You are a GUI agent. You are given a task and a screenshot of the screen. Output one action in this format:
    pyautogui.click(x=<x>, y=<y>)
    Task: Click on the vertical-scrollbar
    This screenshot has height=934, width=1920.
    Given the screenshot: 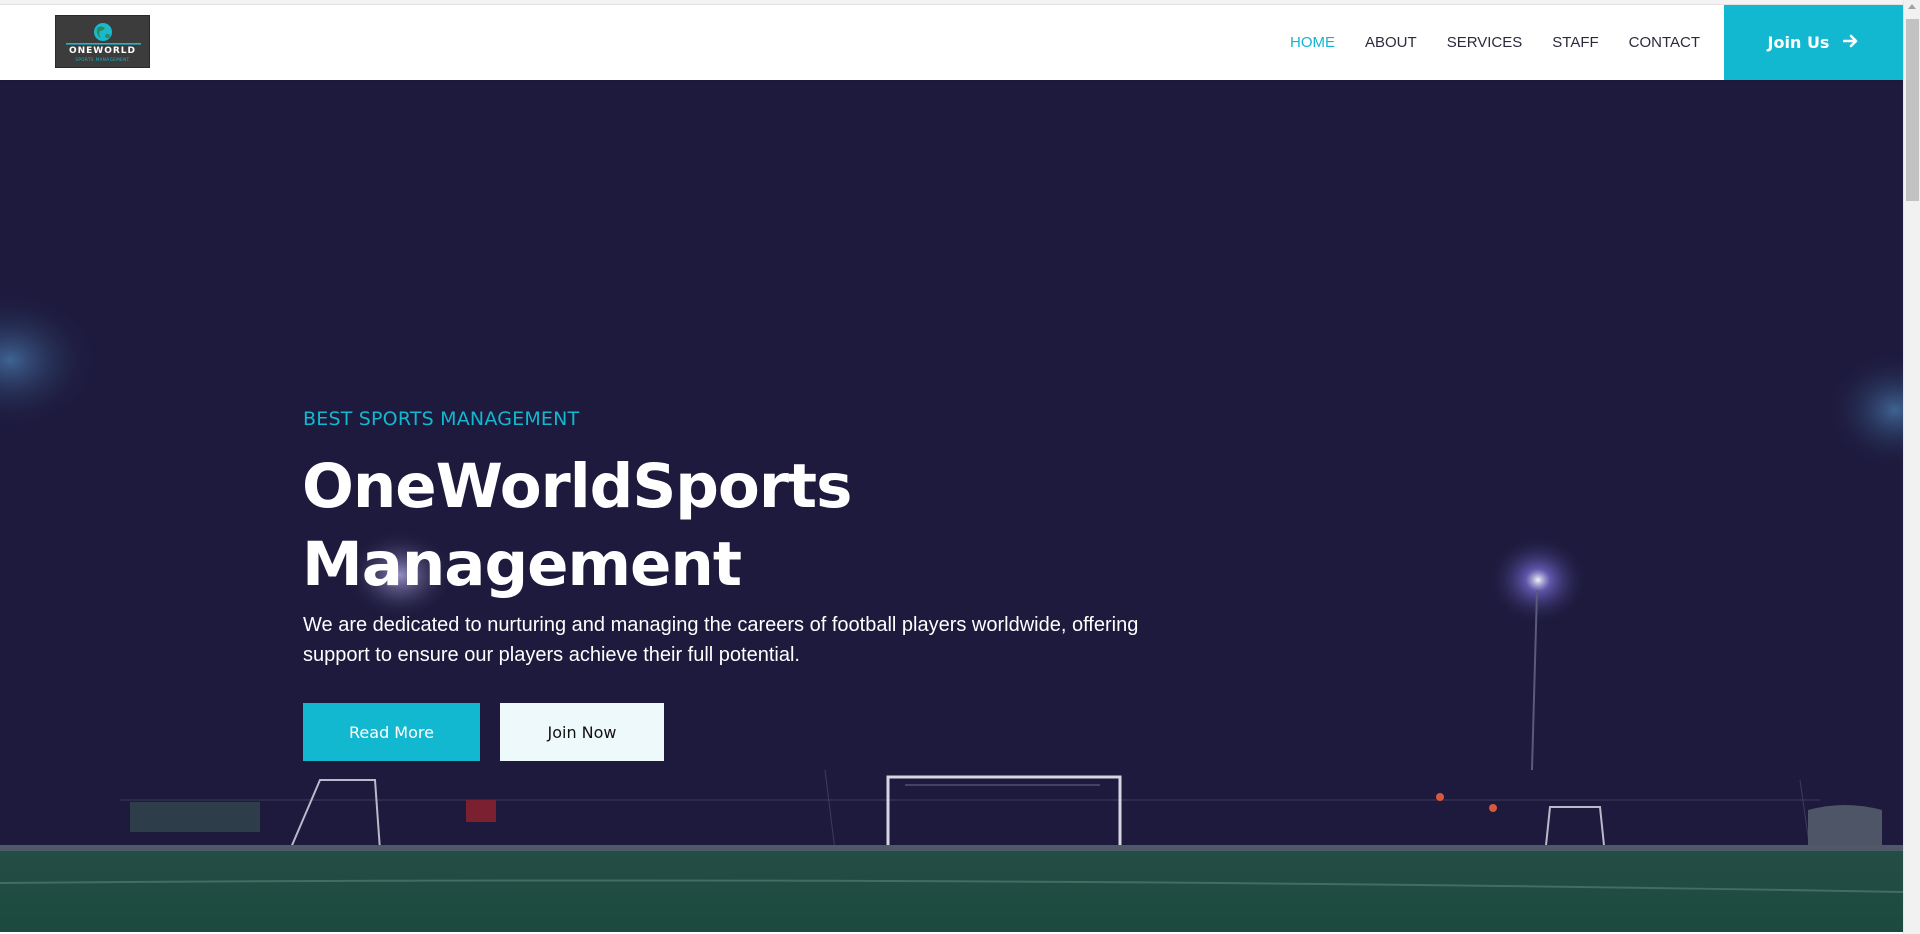 What is the action you would take?
    pyautogui.click(x=1911, y=467)
    